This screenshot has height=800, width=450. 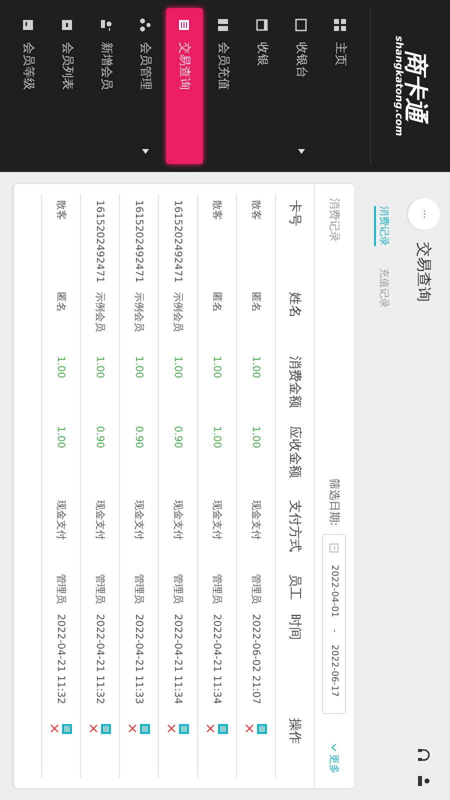 I want to click on start-date: 2022-04-01, so click(x=335, y=591).